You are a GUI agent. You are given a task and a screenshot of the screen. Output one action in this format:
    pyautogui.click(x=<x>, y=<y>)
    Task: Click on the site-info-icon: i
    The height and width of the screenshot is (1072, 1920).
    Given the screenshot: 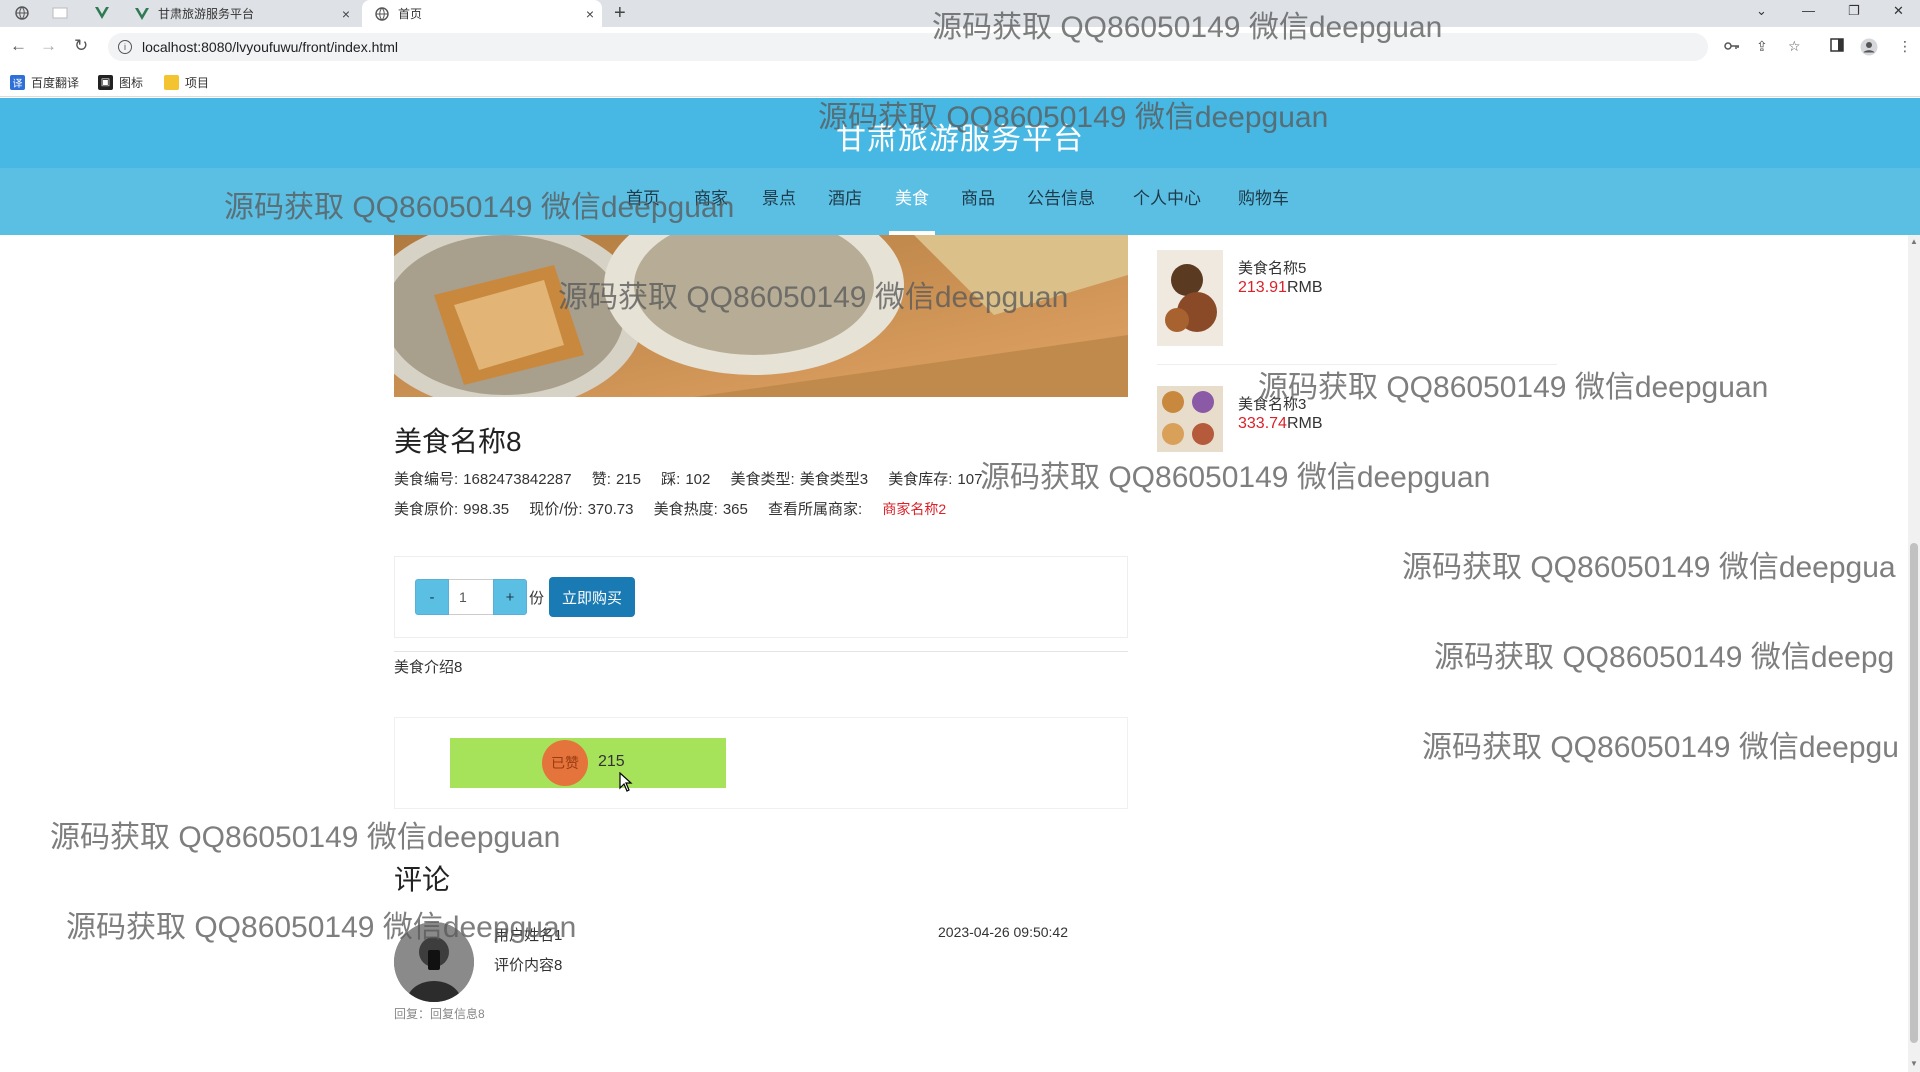 What is the action you would take?
    pyautogui.click(x=125, y=47)
    